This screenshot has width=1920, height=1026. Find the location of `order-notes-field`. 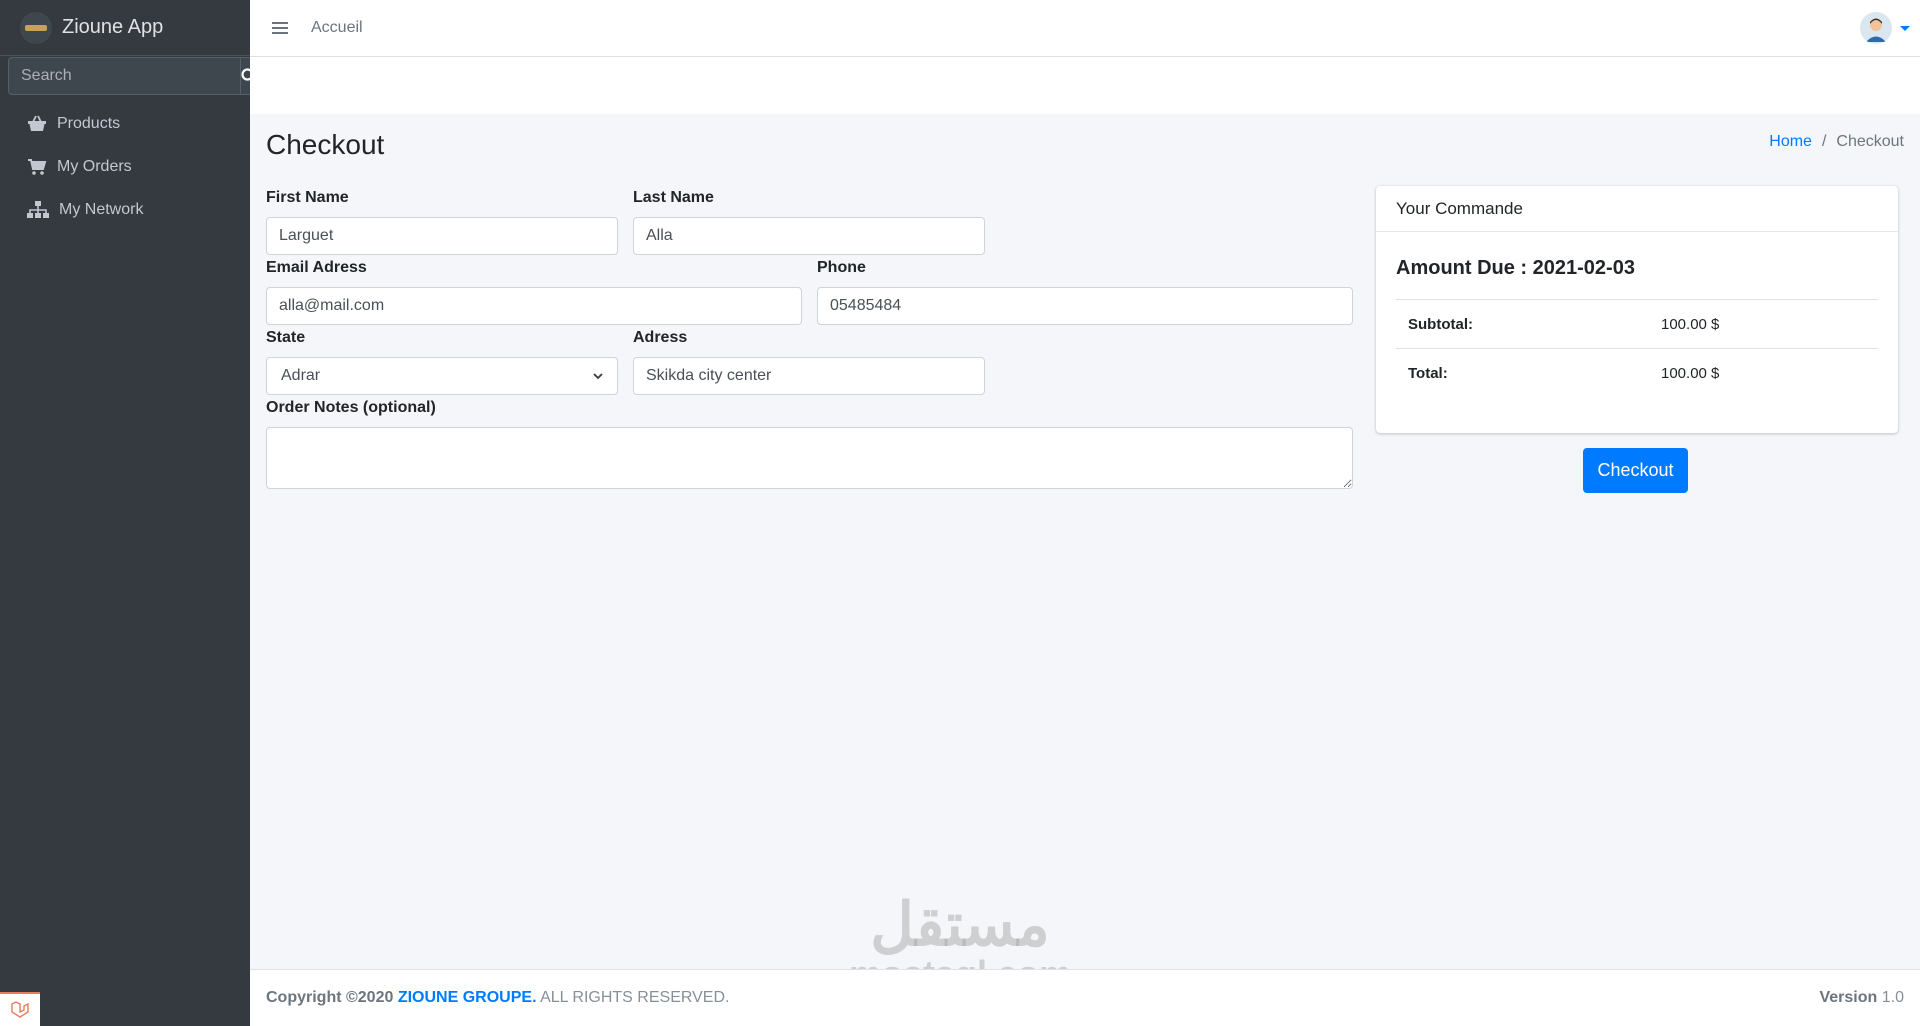

order-notes-field is located at coordinates (809, 458).